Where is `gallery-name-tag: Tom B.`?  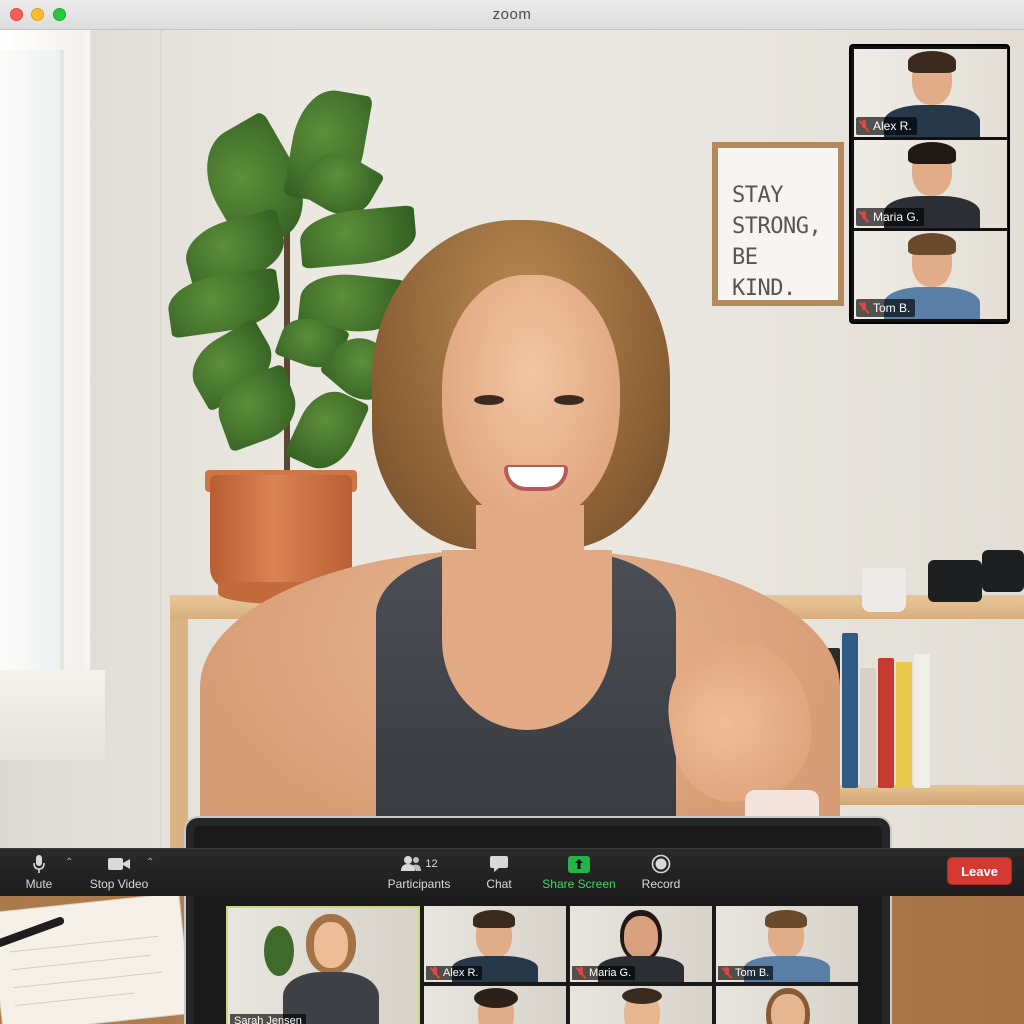
gallery-name-tag: Tom B. is located at coordinates (746, 973).